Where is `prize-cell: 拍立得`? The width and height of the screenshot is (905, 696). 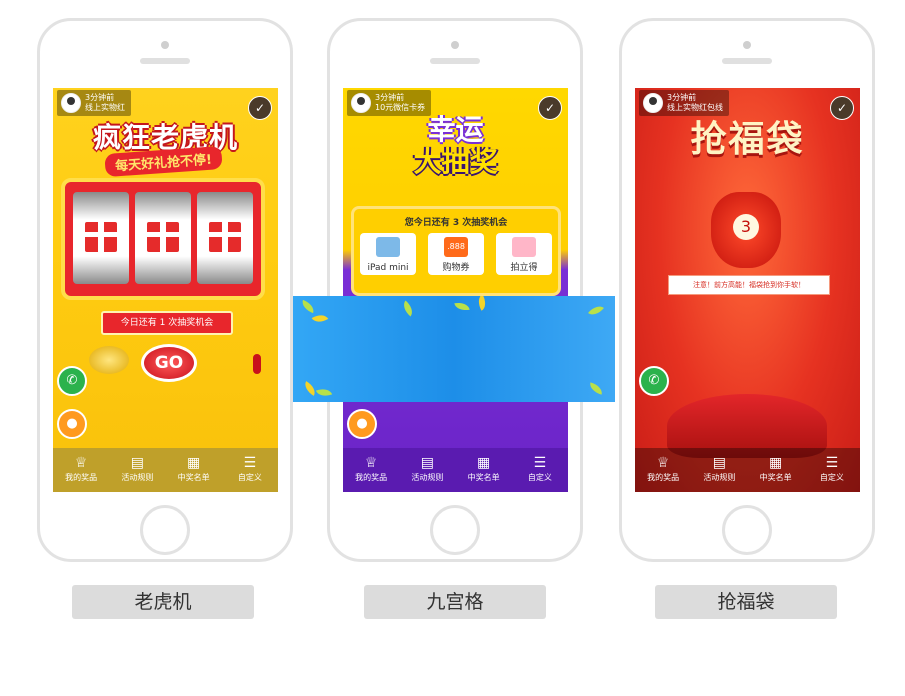
prize-cell: 拍立得 is located at coordinates (524, 254).